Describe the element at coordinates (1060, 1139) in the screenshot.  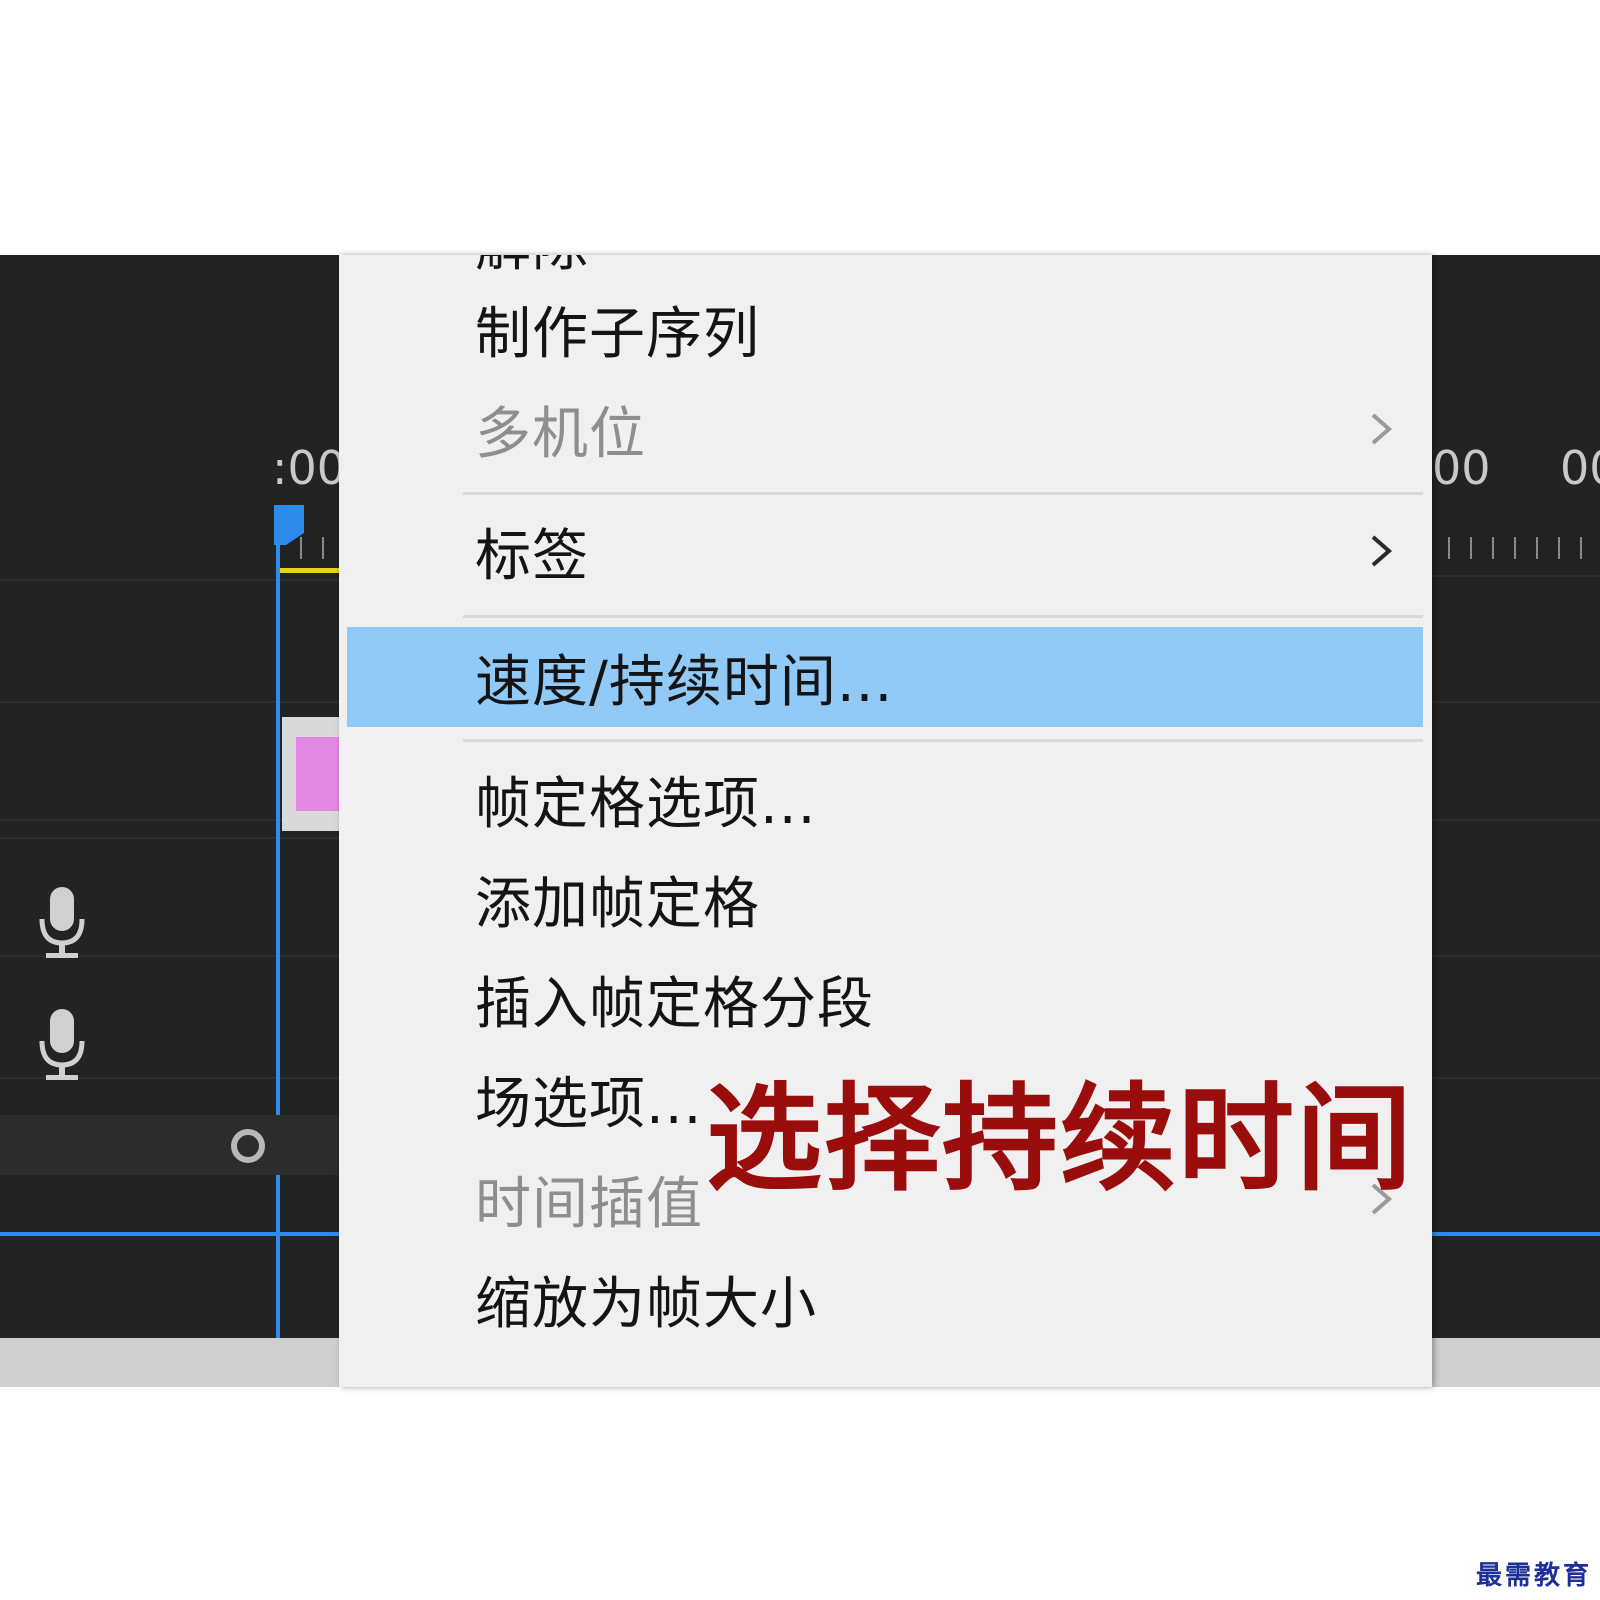
I see `tutorial-annotation: 选择持续时间` at that location.